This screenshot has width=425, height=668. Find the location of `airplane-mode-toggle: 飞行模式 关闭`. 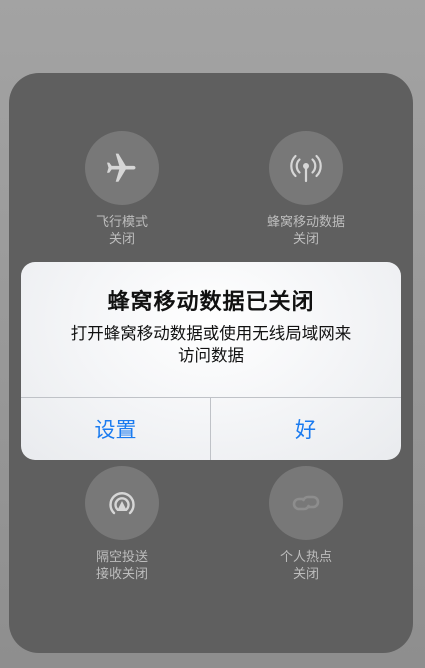

airplane-mode-toggle: 飞行模式 关闭 is located at coordinates (122, 189).